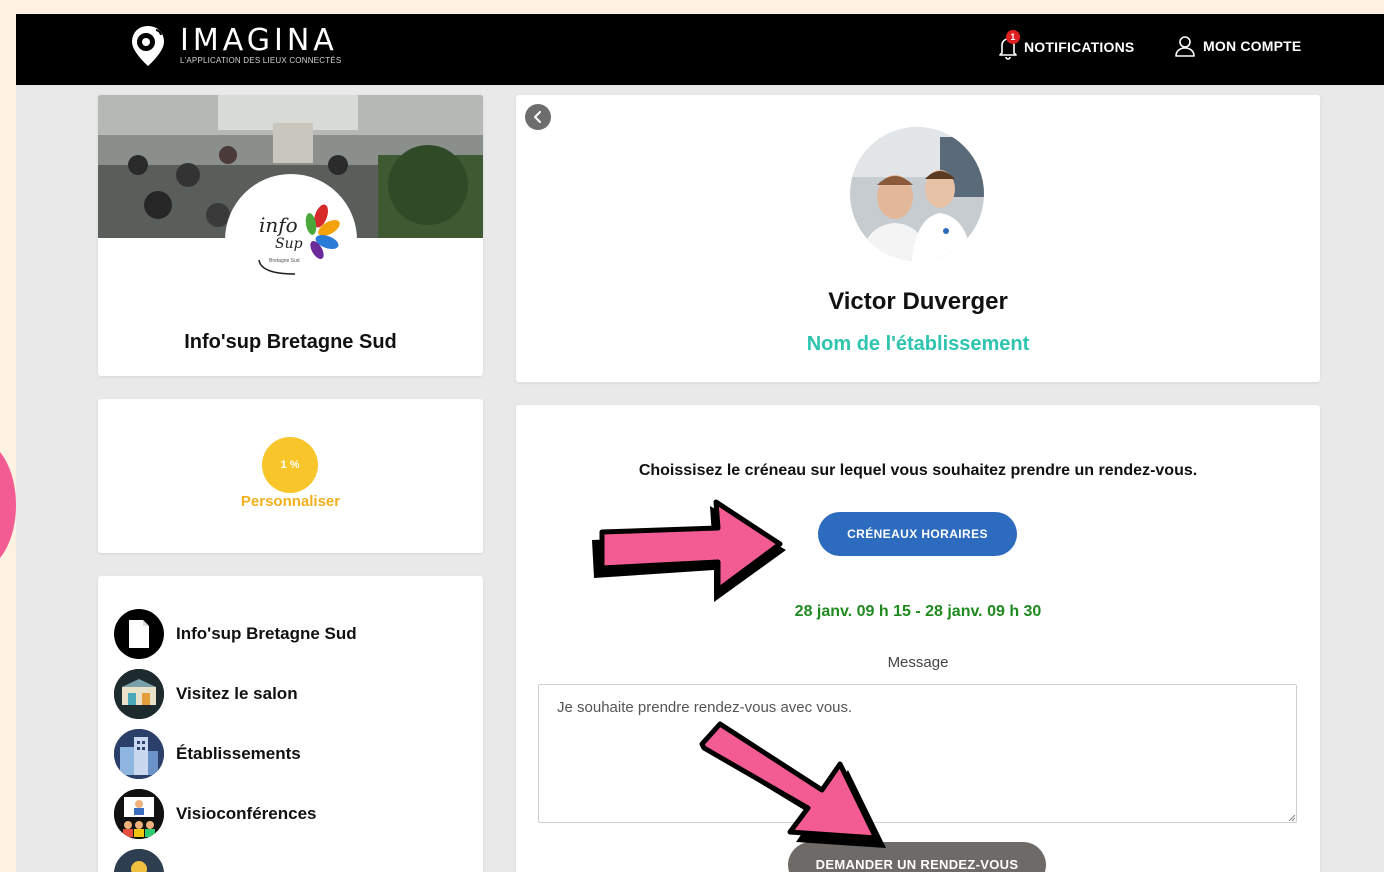 The image size is (1384, 872). I want to click on document-icon, so click(139, 634).